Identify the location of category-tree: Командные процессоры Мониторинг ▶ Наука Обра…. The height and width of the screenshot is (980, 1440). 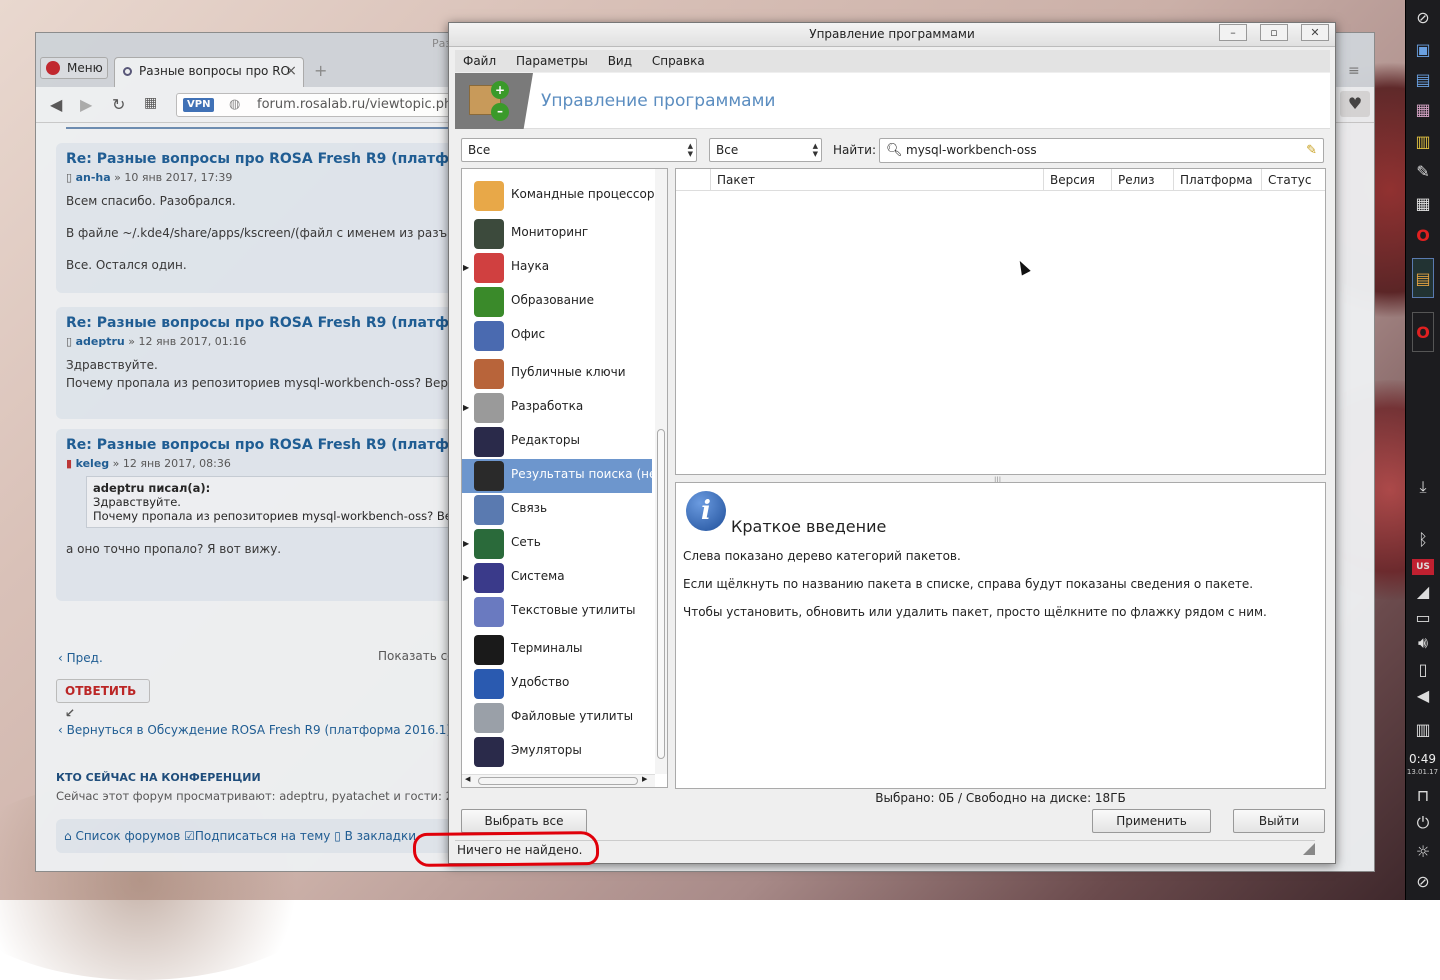
(564, 478).